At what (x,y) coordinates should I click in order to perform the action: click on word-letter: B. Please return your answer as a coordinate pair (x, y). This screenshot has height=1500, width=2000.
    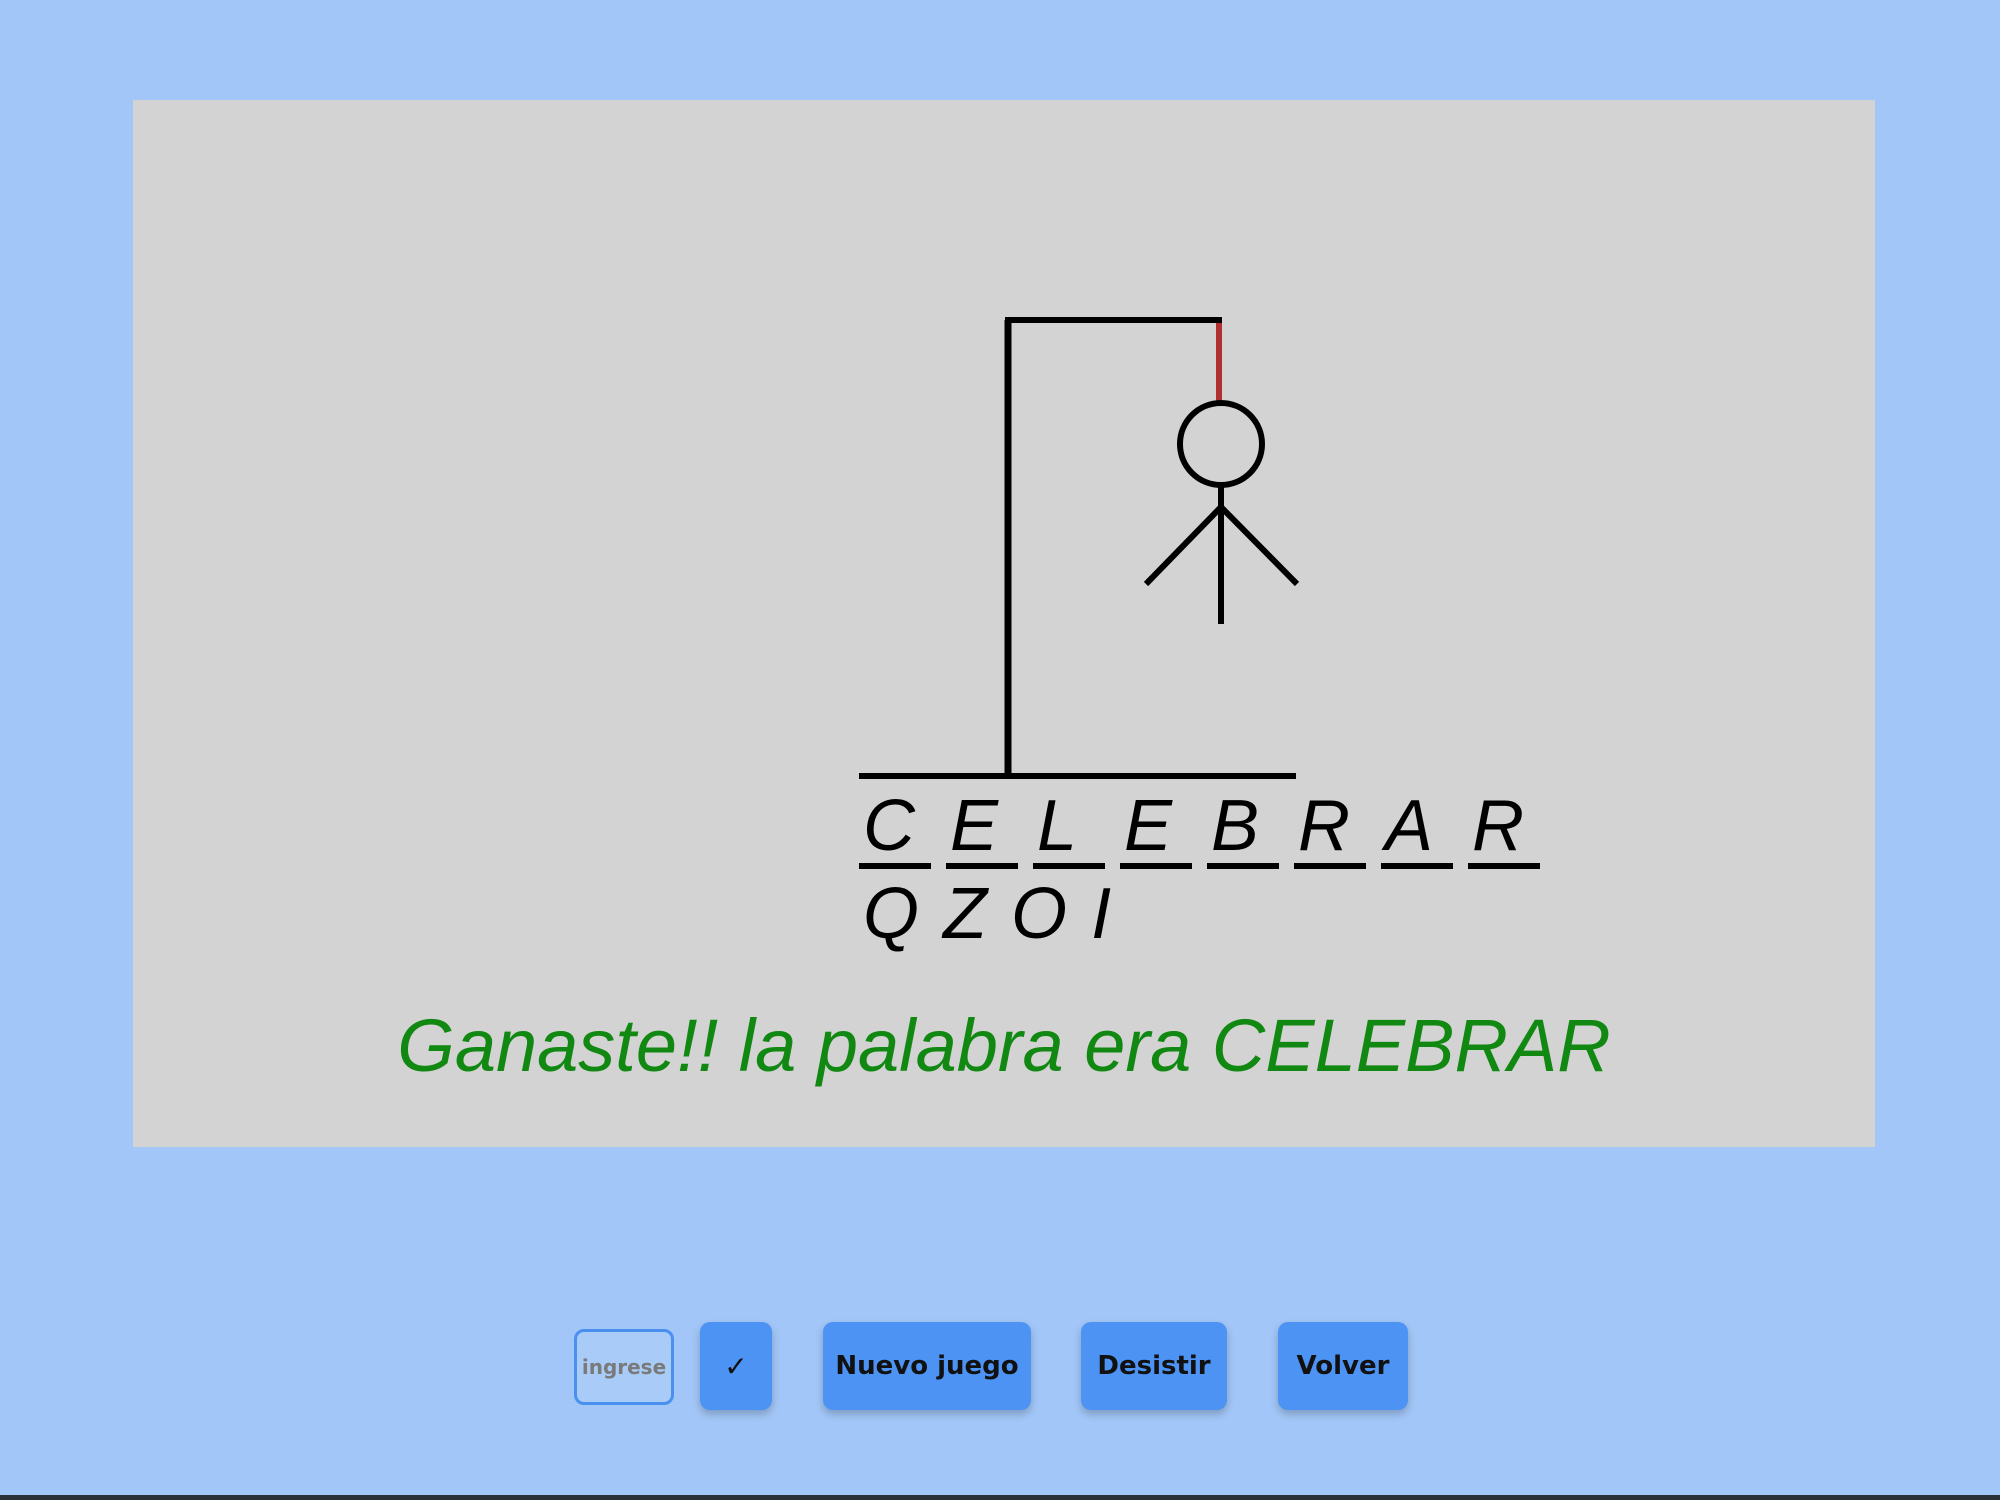
    Looking at the image, I should click on (1235, 826).